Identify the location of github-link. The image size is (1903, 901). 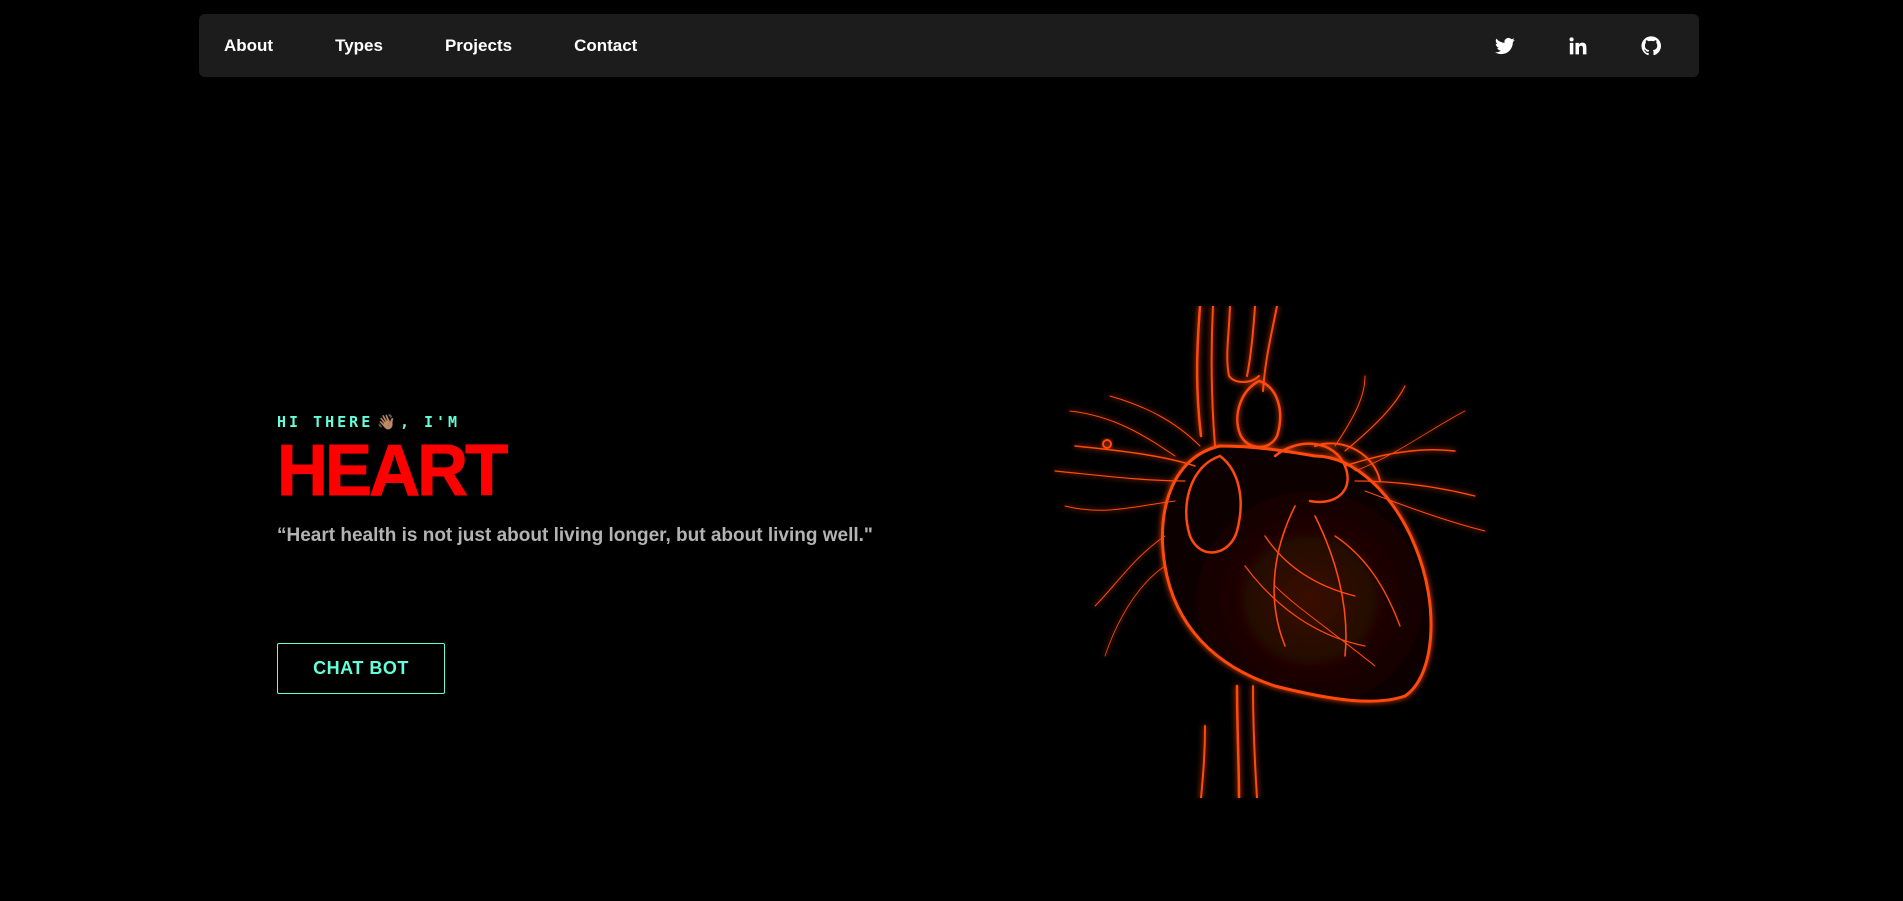
(1651, 46).